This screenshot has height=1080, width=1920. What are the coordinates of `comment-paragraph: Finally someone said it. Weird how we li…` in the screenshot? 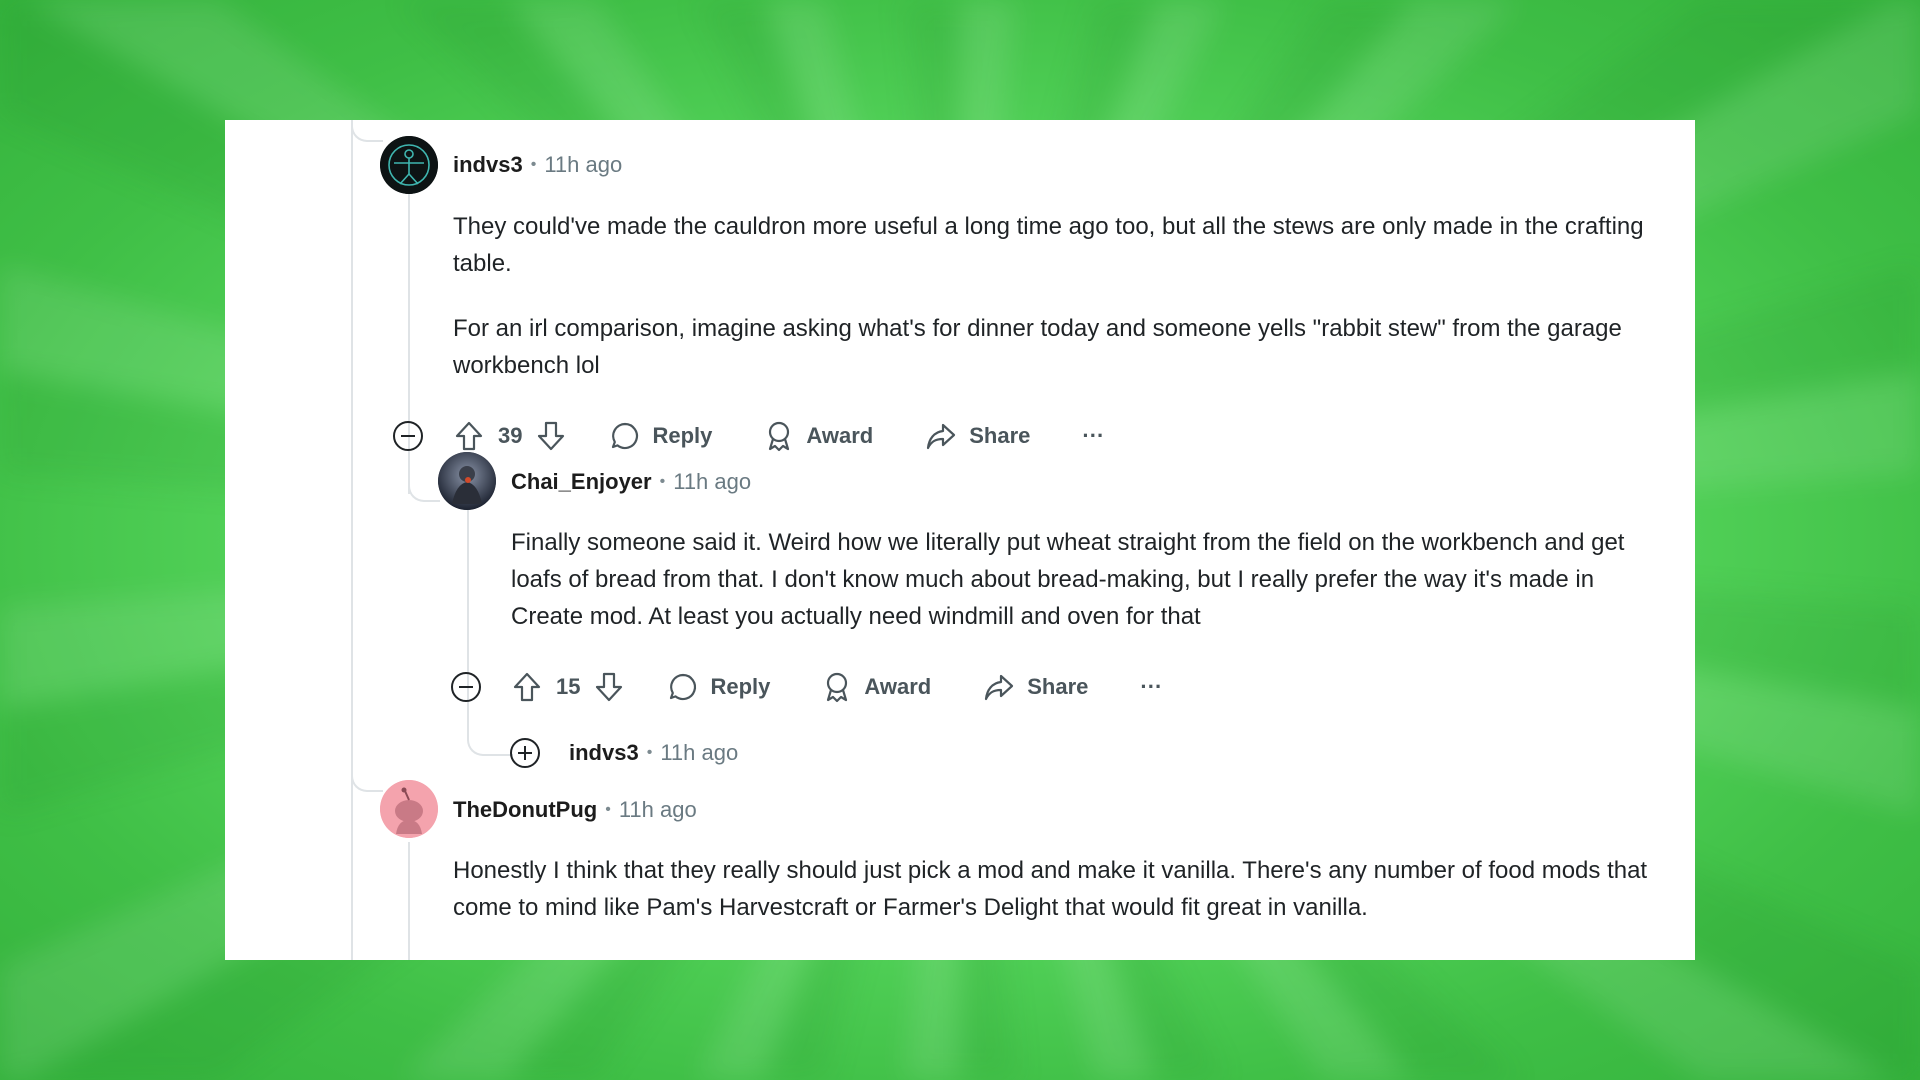 It's located at (1068, 579).